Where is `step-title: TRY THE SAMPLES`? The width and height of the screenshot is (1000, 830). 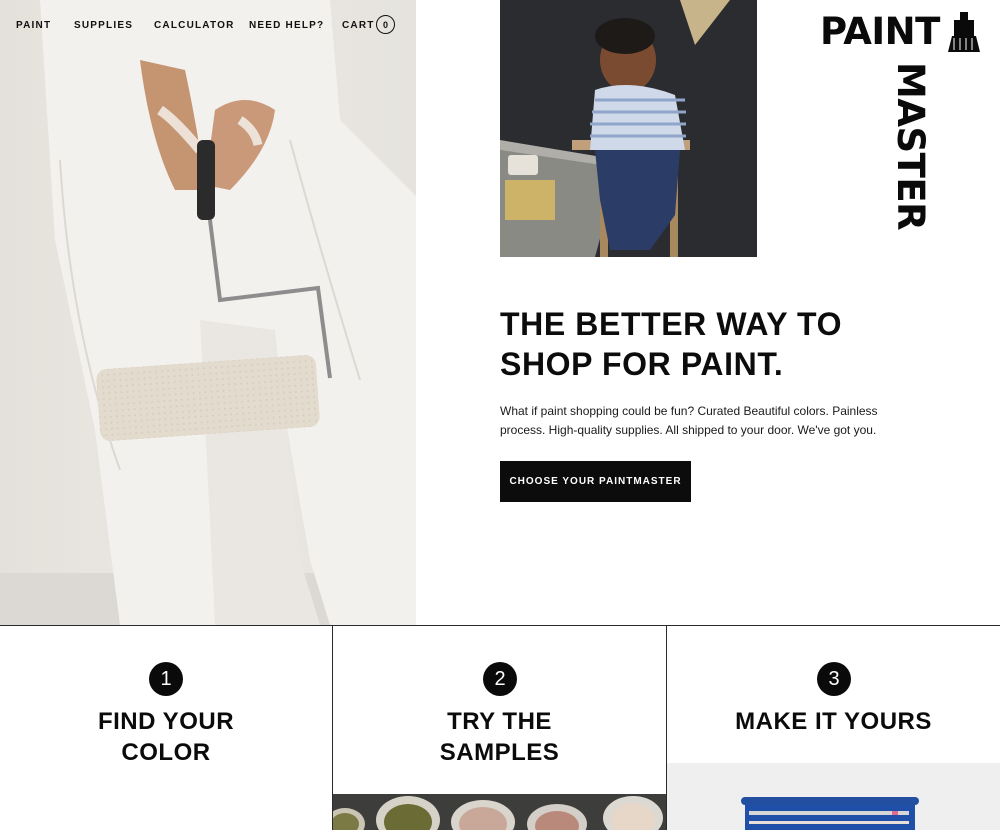 step-title: TRY THE SAMPLES is located at coordinates (499, 737).